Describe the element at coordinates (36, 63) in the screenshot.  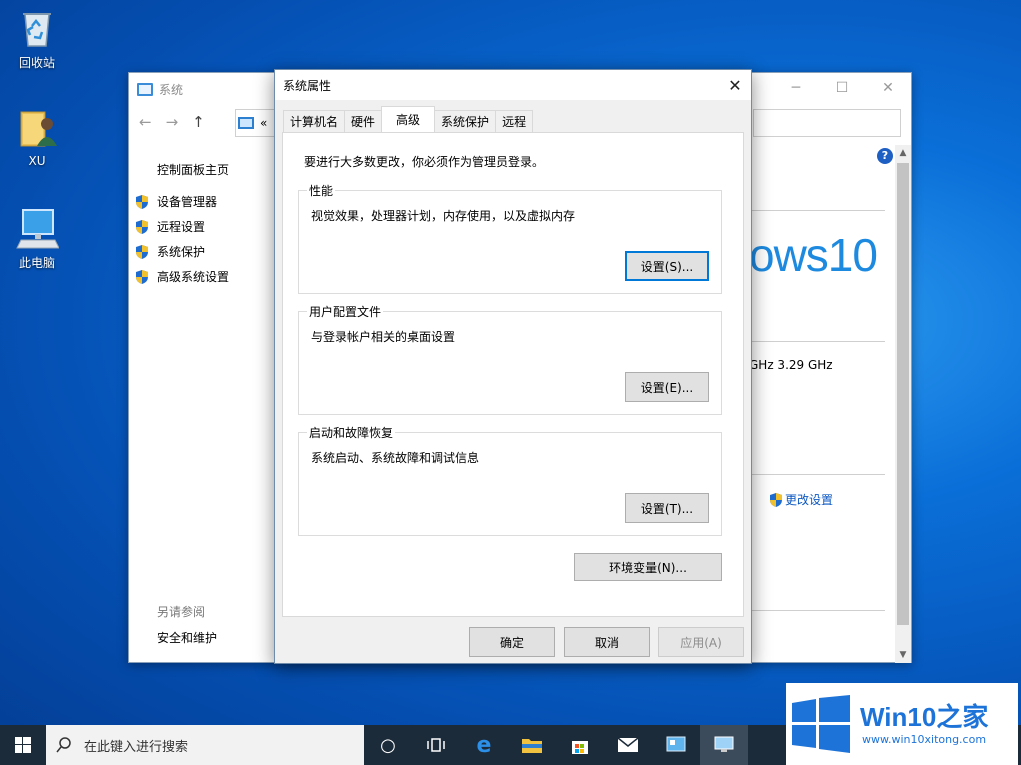
I see `desktop-icon-label: 回收站` at that location.